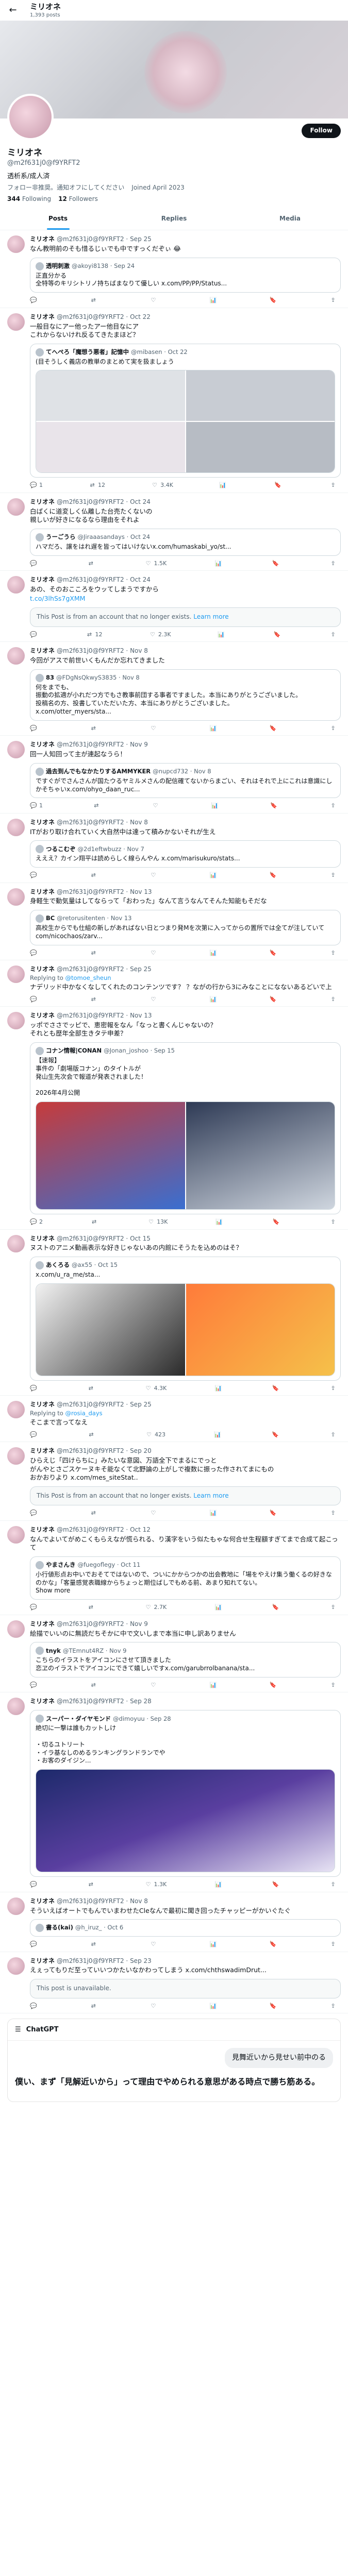 Image resolution: width=348 pixels, height=2576 pixels. I want to click on follow-button: Follow, so click(321, 131).